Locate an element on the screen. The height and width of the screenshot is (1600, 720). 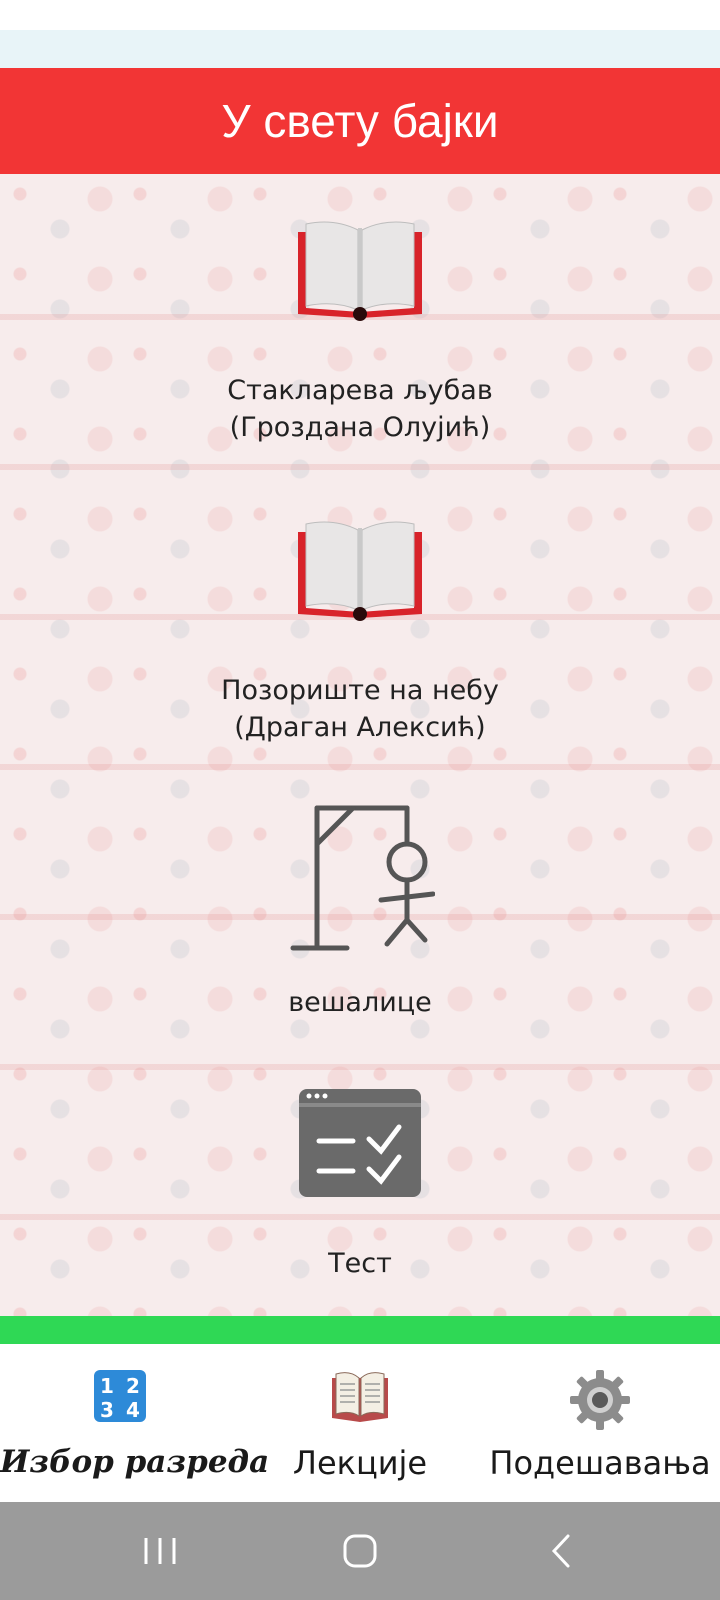
numbers-keypad-icon: 1 2 3 4 is located at coordinates (120, 1396).